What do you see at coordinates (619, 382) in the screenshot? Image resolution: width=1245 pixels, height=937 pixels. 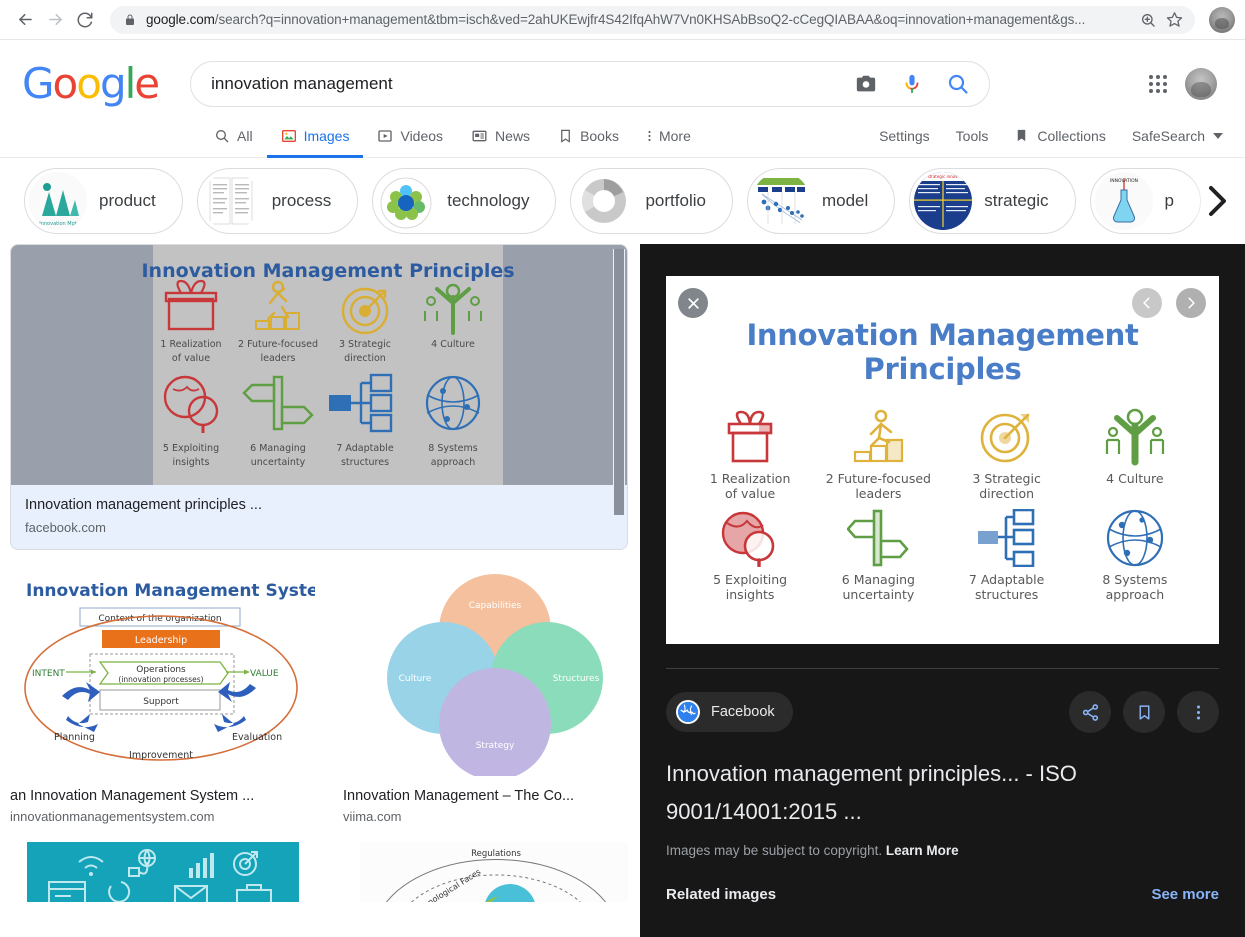 I see `card-scrollbar` at bounding box center [619, 382].